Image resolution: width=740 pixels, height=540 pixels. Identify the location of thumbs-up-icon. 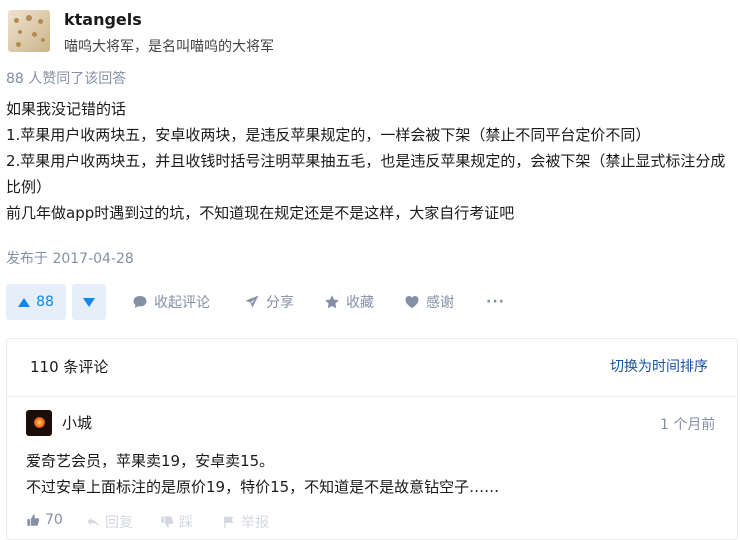
(33, 520).